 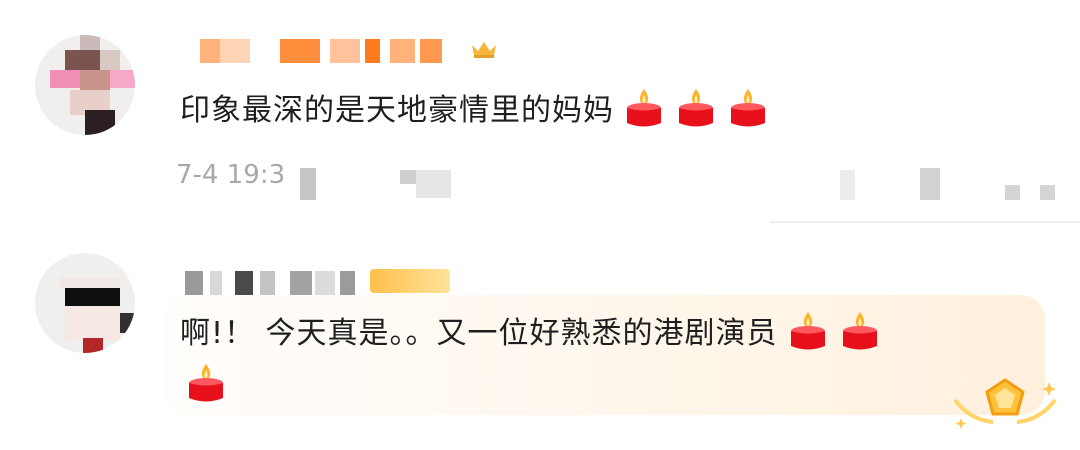 What do you see at coordinates (484, 50) in the screenshot?
I see `crown-icon` at bounding box center [484, 50].